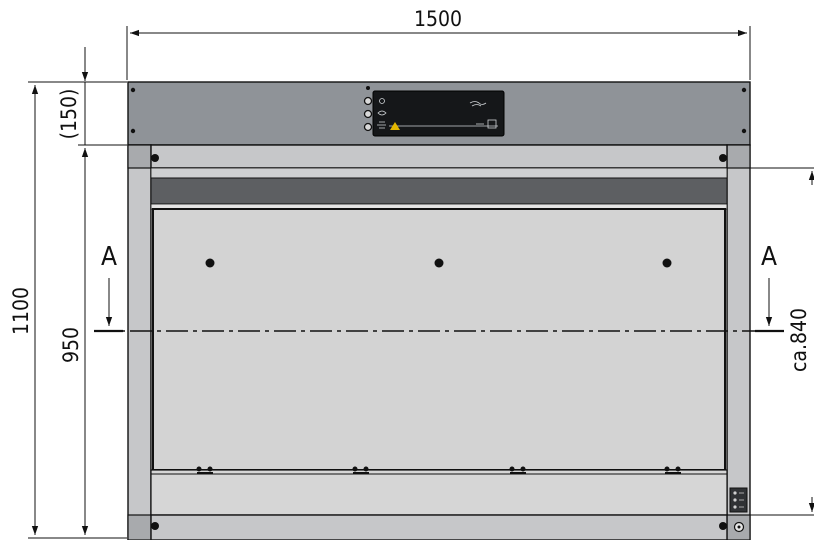  I want to click on socket-panel, so click(738, 500).